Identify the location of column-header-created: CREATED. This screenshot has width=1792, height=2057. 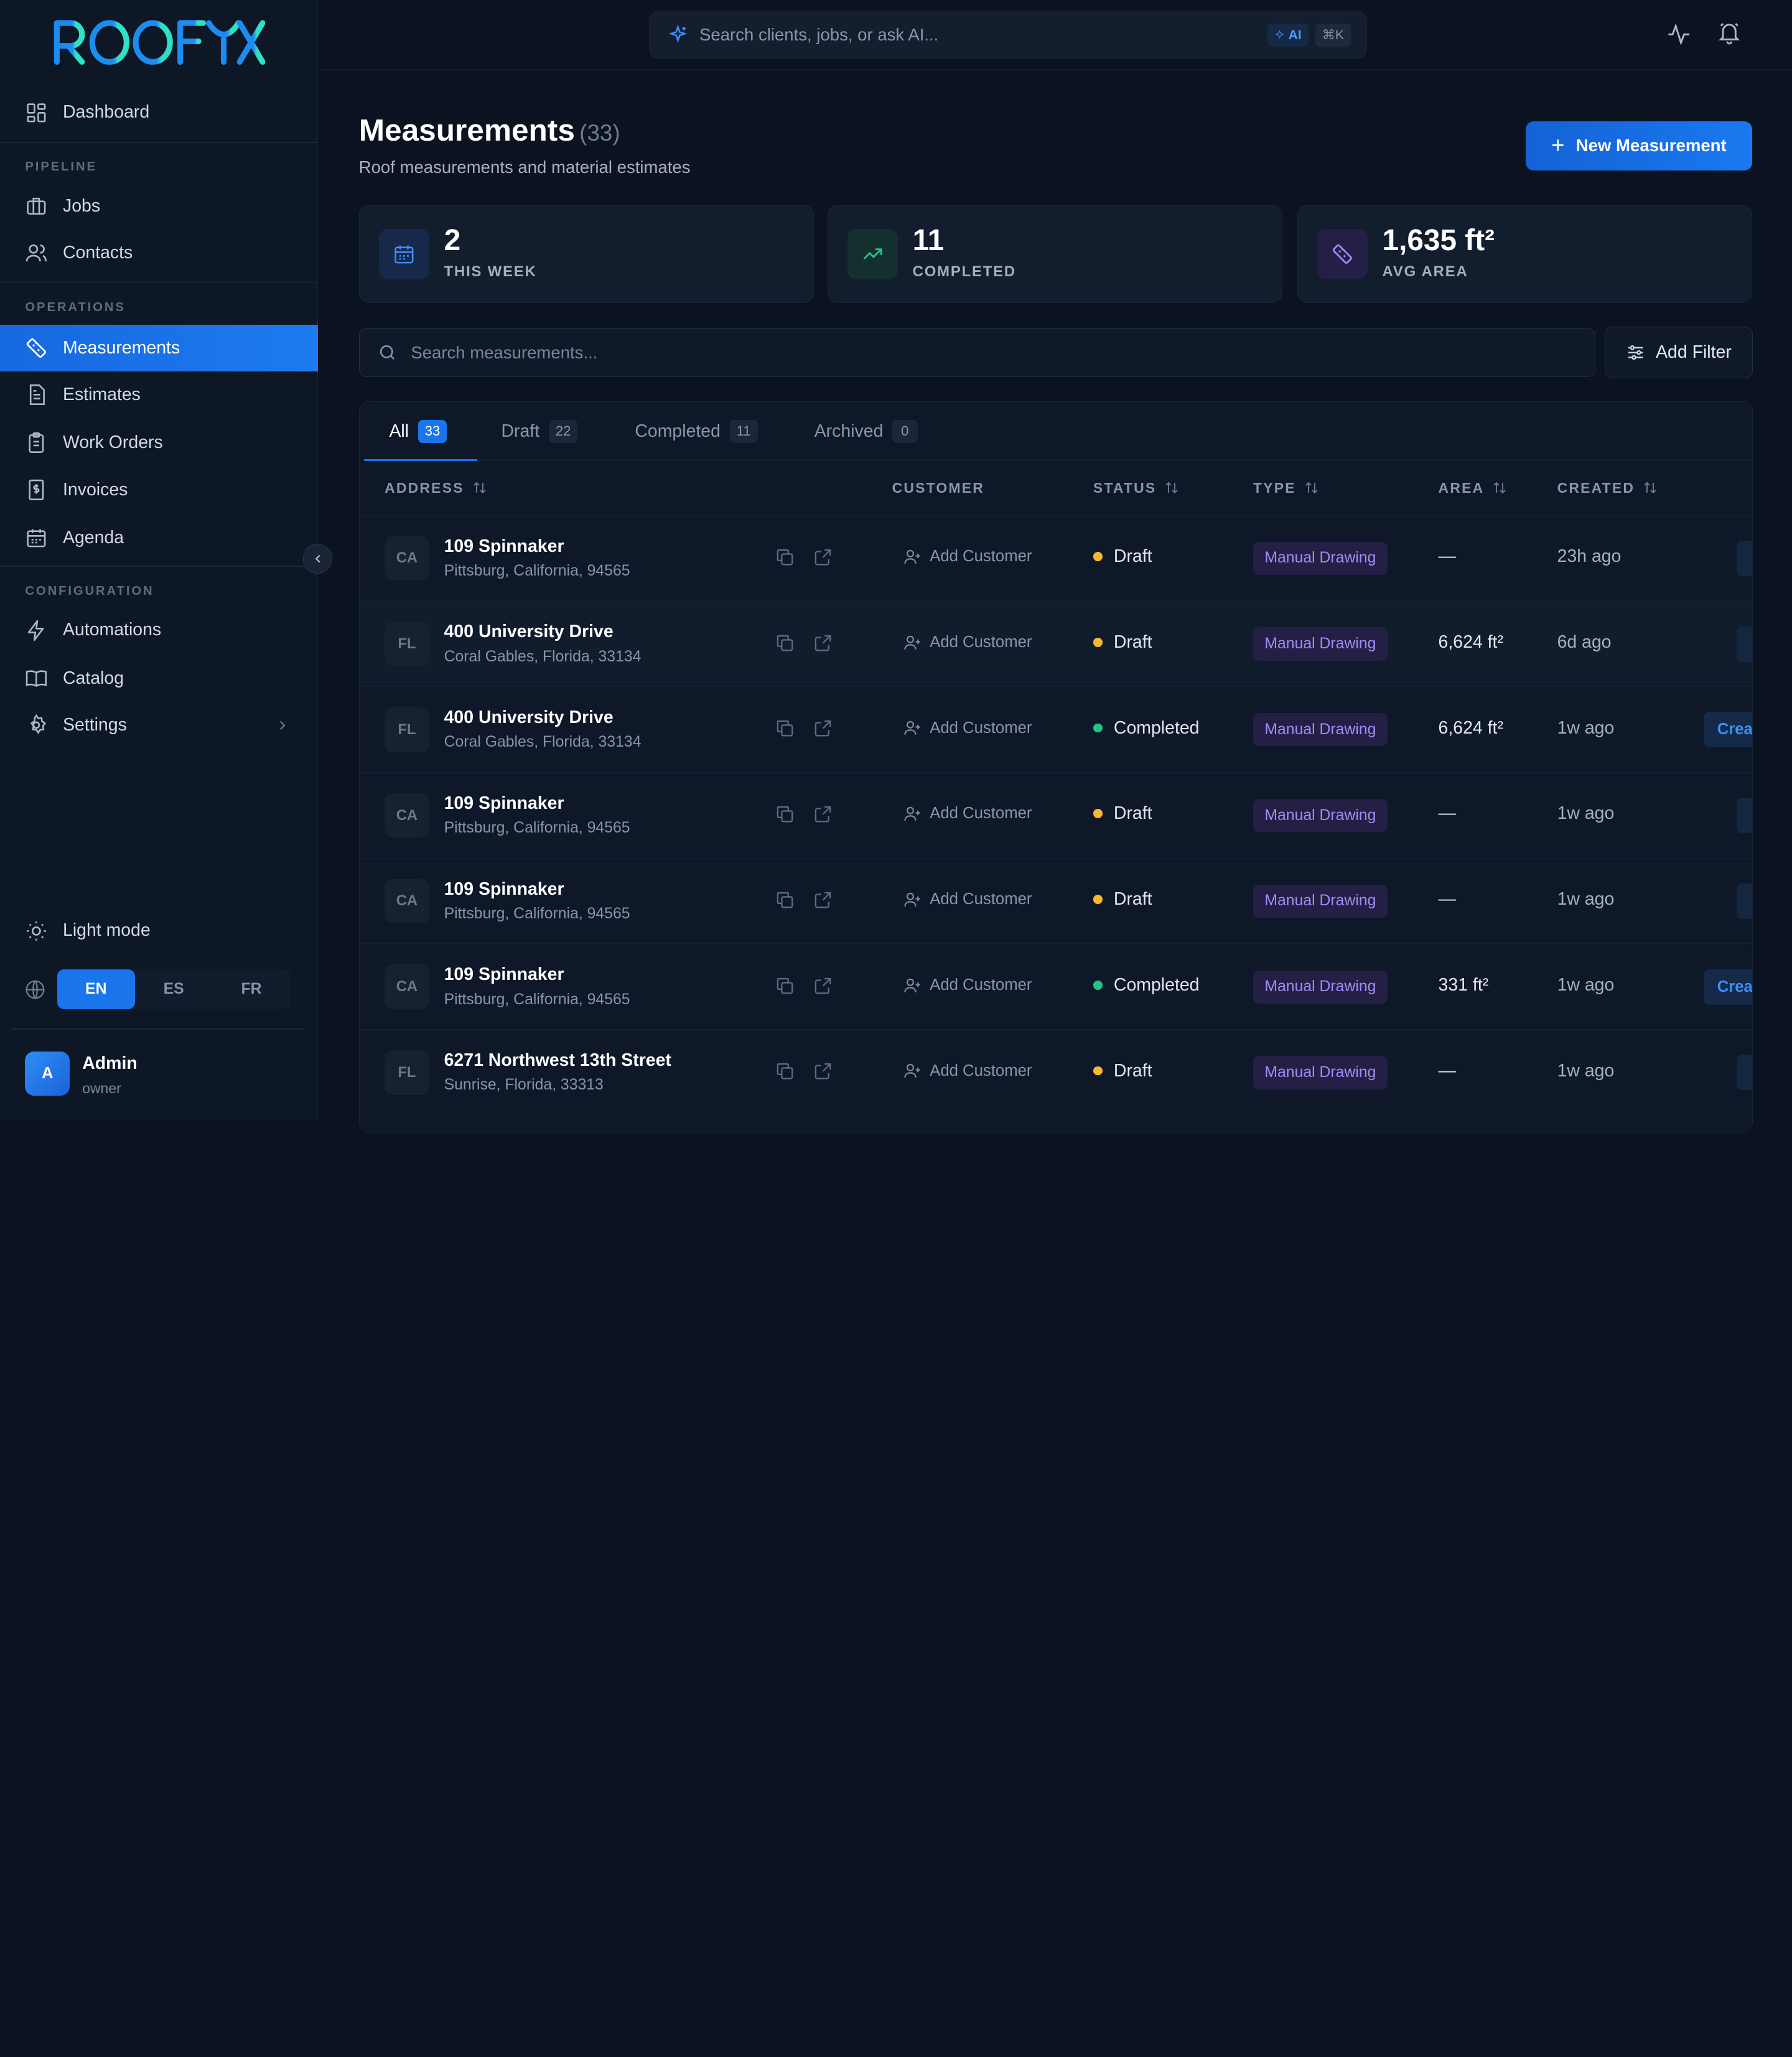
(1608, 488).